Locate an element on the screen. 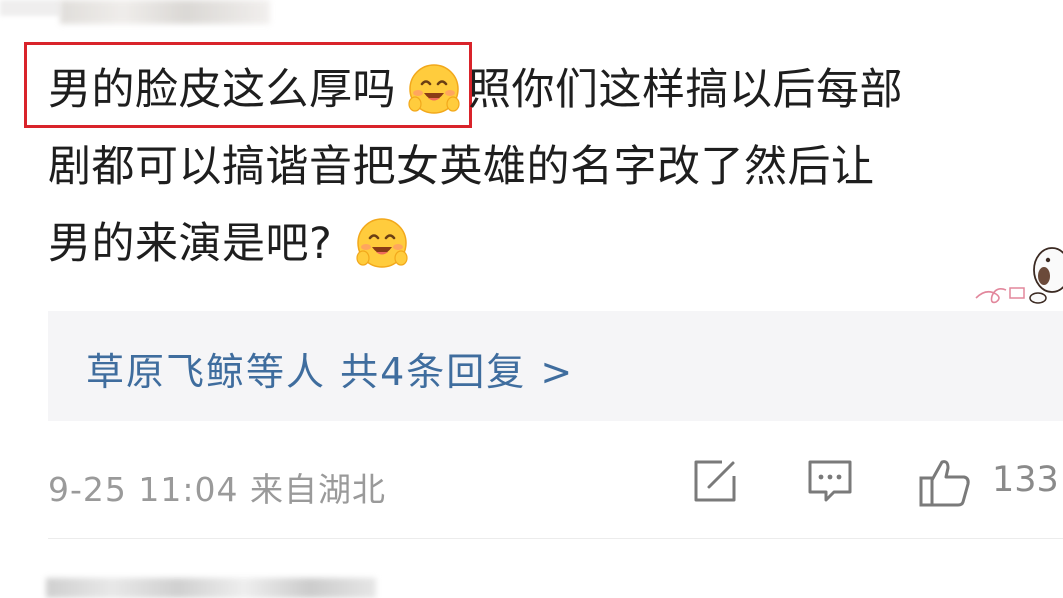  cartoon-dog-sticker-icon is located at coordinates (1019, 275).